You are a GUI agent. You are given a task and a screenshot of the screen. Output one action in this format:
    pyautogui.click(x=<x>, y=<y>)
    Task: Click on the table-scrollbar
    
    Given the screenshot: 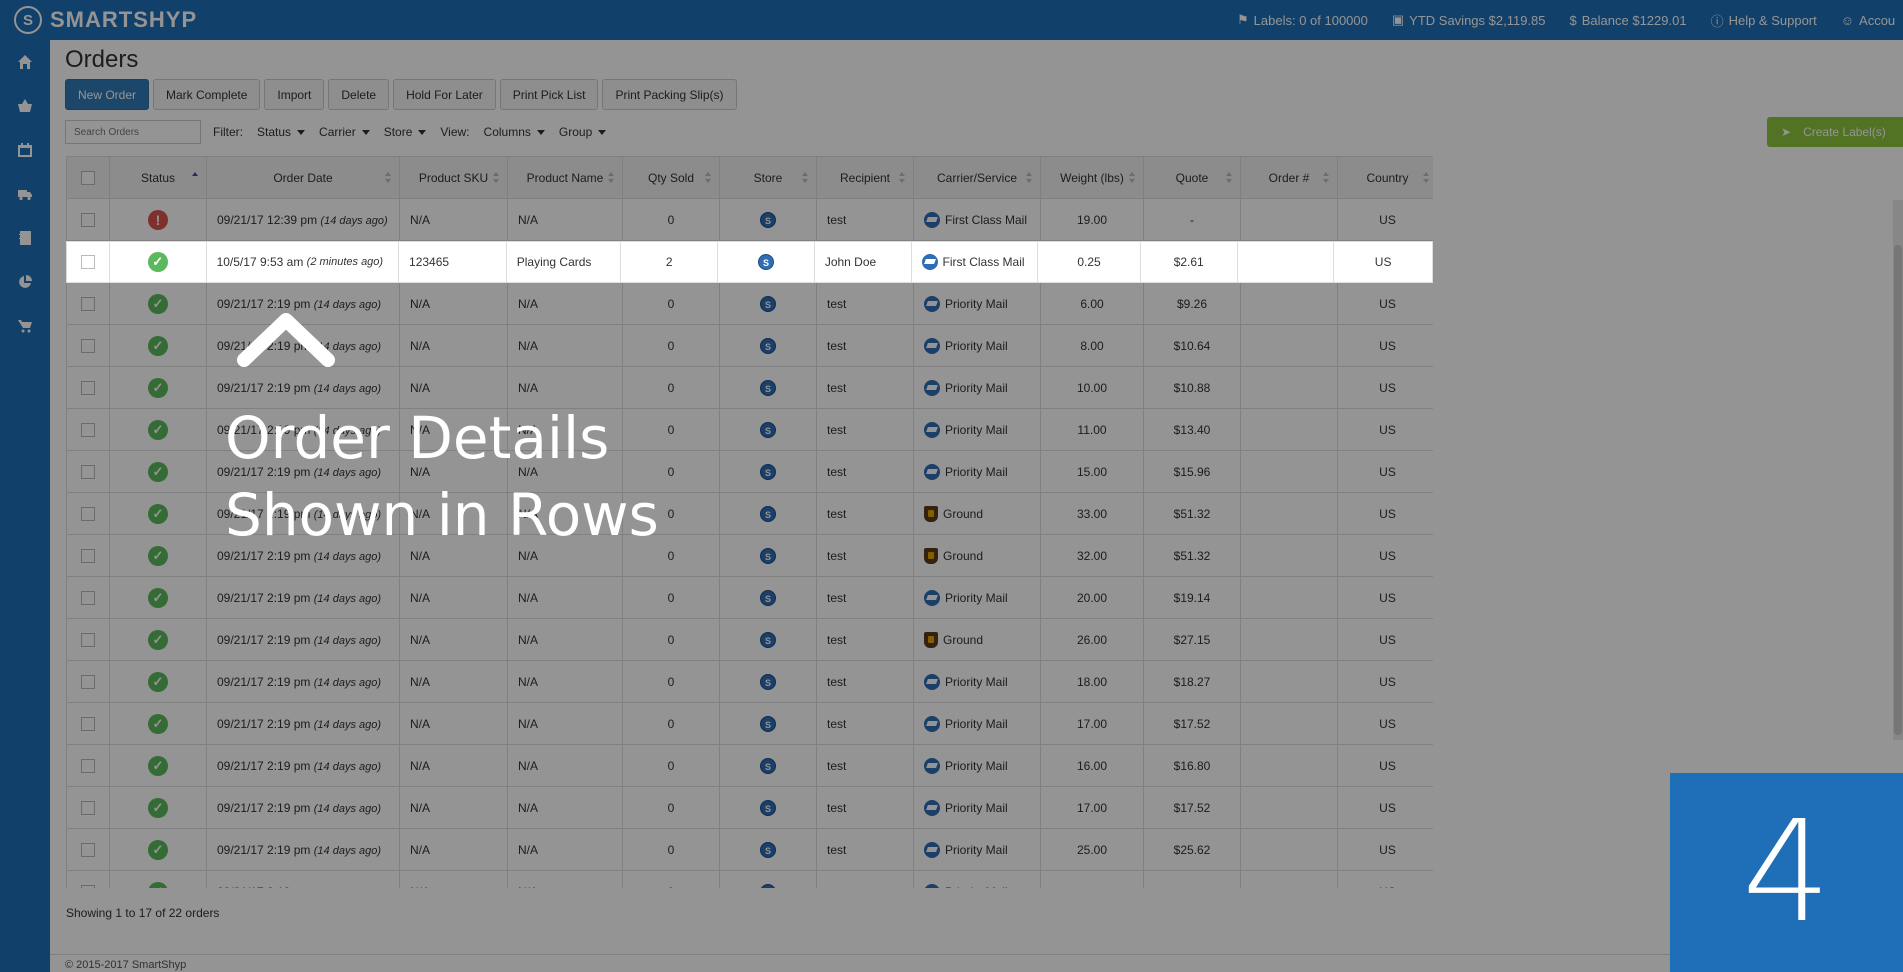 What is the action you would take?
    pyautogui.click(x=1898, y=470)
    